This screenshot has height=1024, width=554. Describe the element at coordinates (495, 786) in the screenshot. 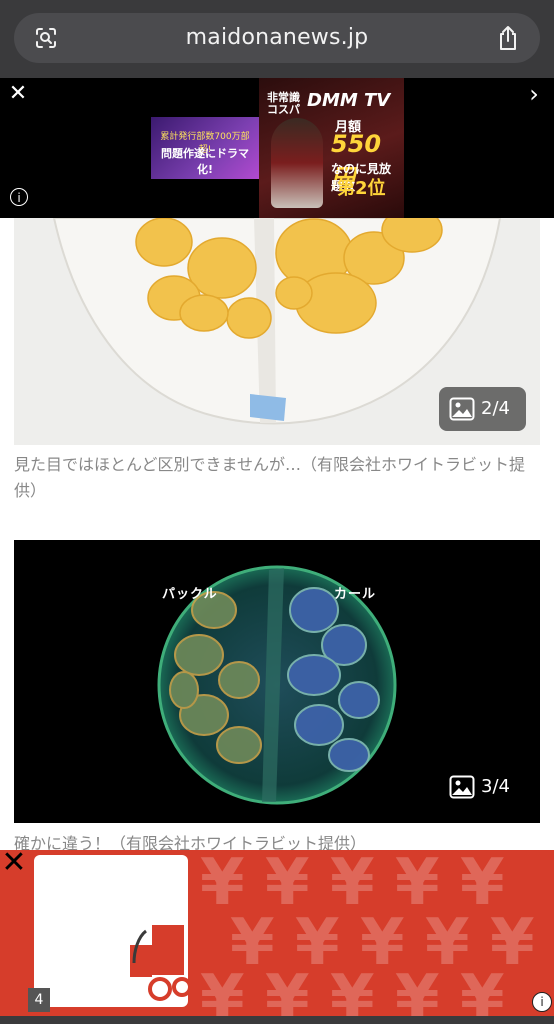

I see `image-counter-text: 3/4` at that location.